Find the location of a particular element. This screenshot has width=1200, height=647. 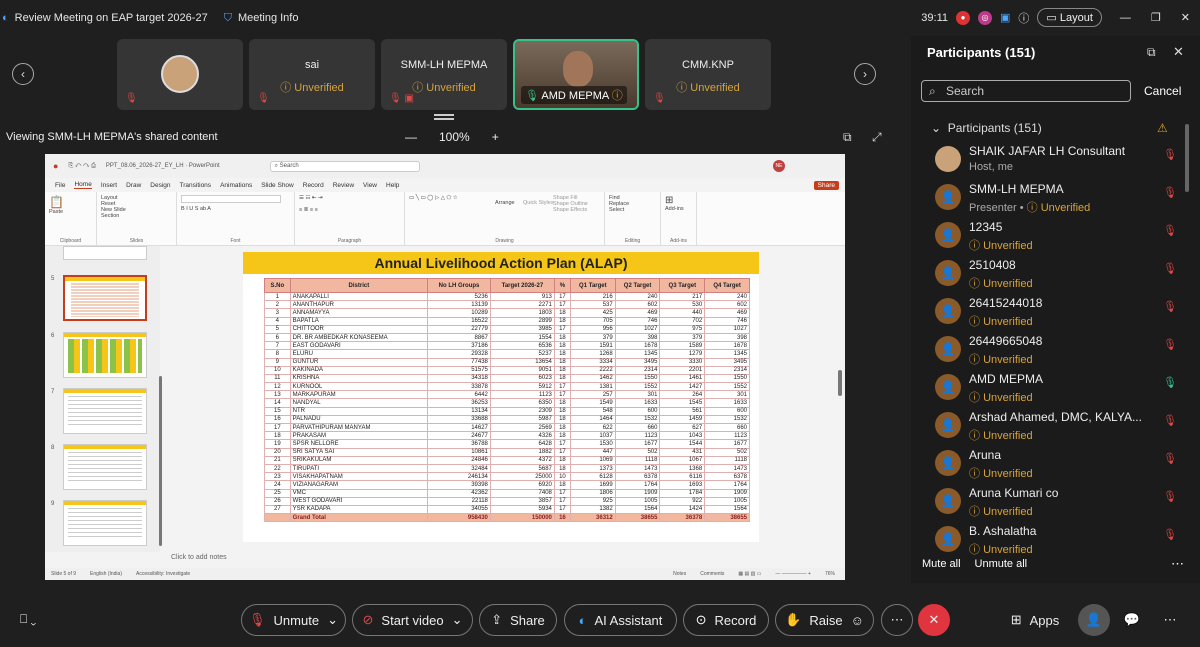

thumb-scrollbar is located at coordinates (160, 461).